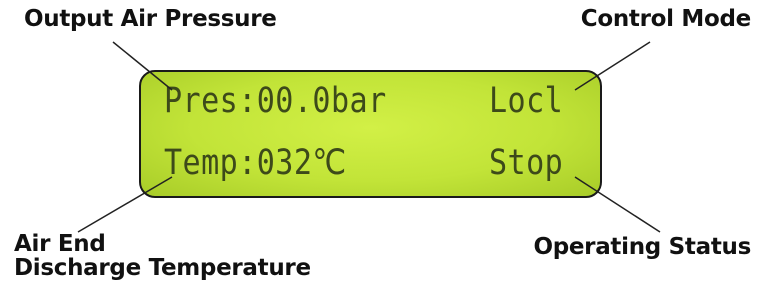 The width and height of the screenshot is (759, 293). I want to click on leader-line-temperature, so click(125, 204).